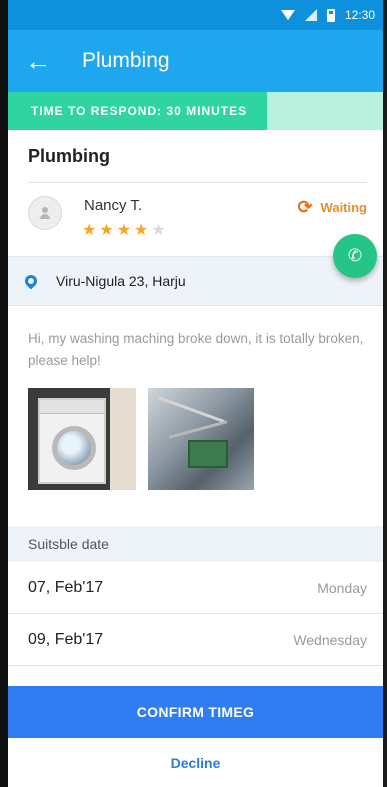 This screenshot has width=387, height=787. What do you see at coordinates (139, 111) in the screenshot?
I see `respond-timer-label: TIME TO RESPOND: 30 MINUTES` at bounding box center [139, 111].